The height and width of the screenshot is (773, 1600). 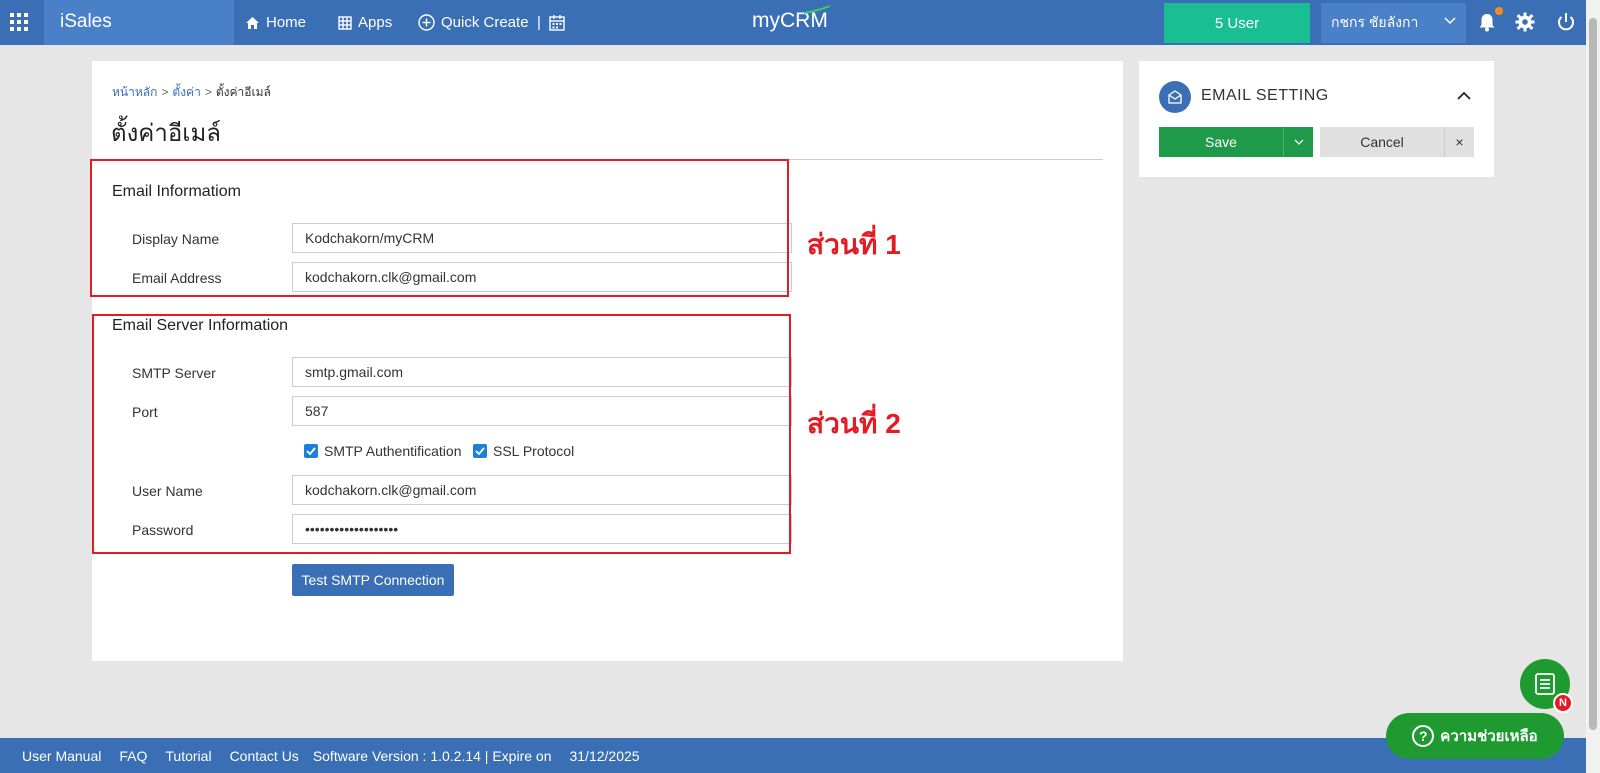 What do you see at coordinates (542, 411) in the screenshot?
I see `port-input` at bounding box center [542, 411].